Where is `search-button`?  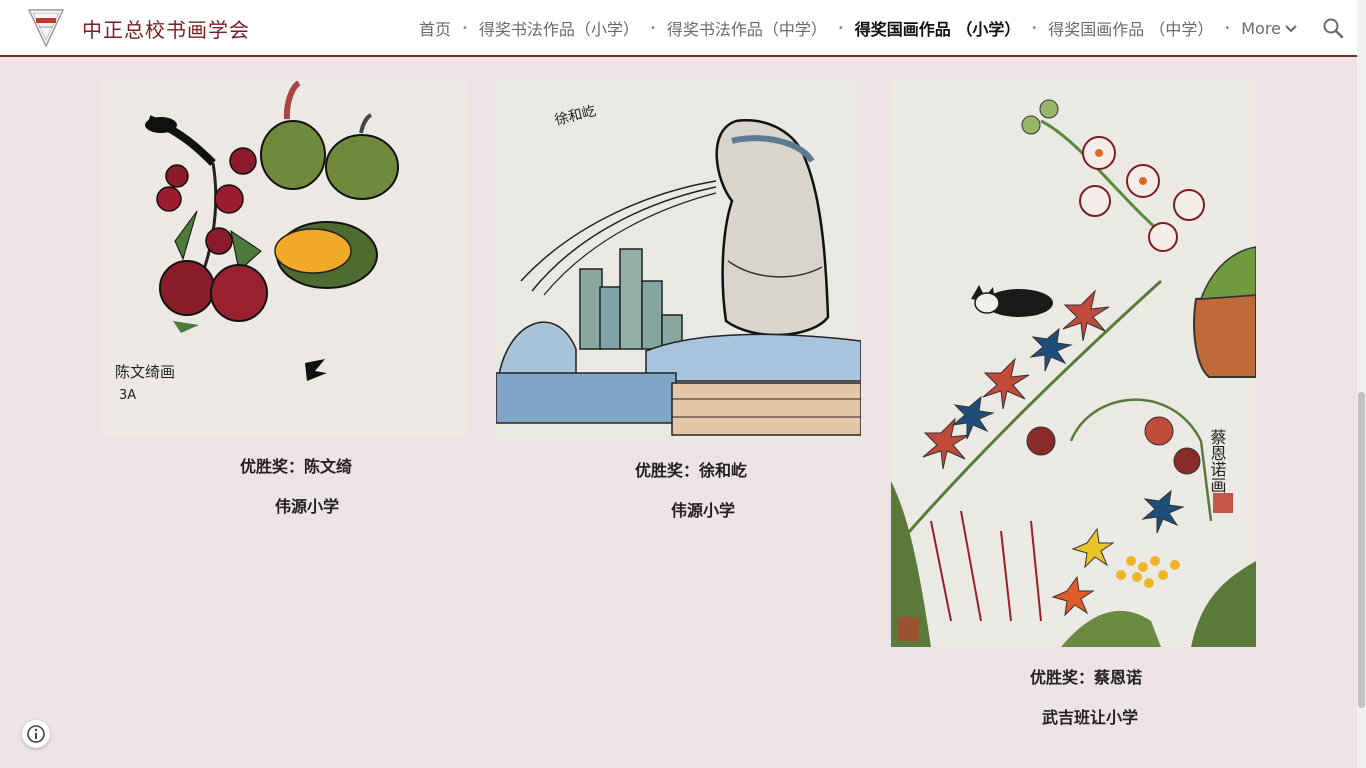 search-button is located at coordinates (1333, 28).